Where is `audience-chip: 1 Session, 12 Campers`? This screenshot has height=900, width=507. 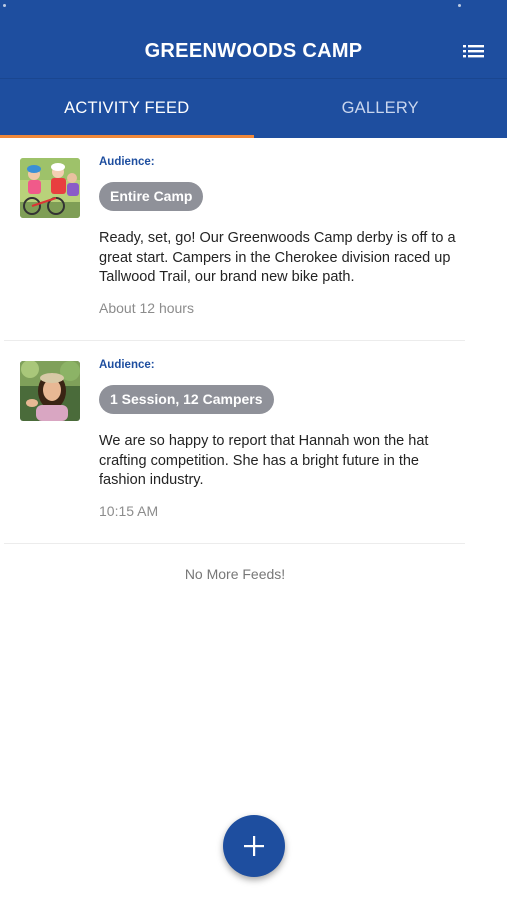 audience-chip: 1 Session, 12 Campers is located at coordinates (186, 399).